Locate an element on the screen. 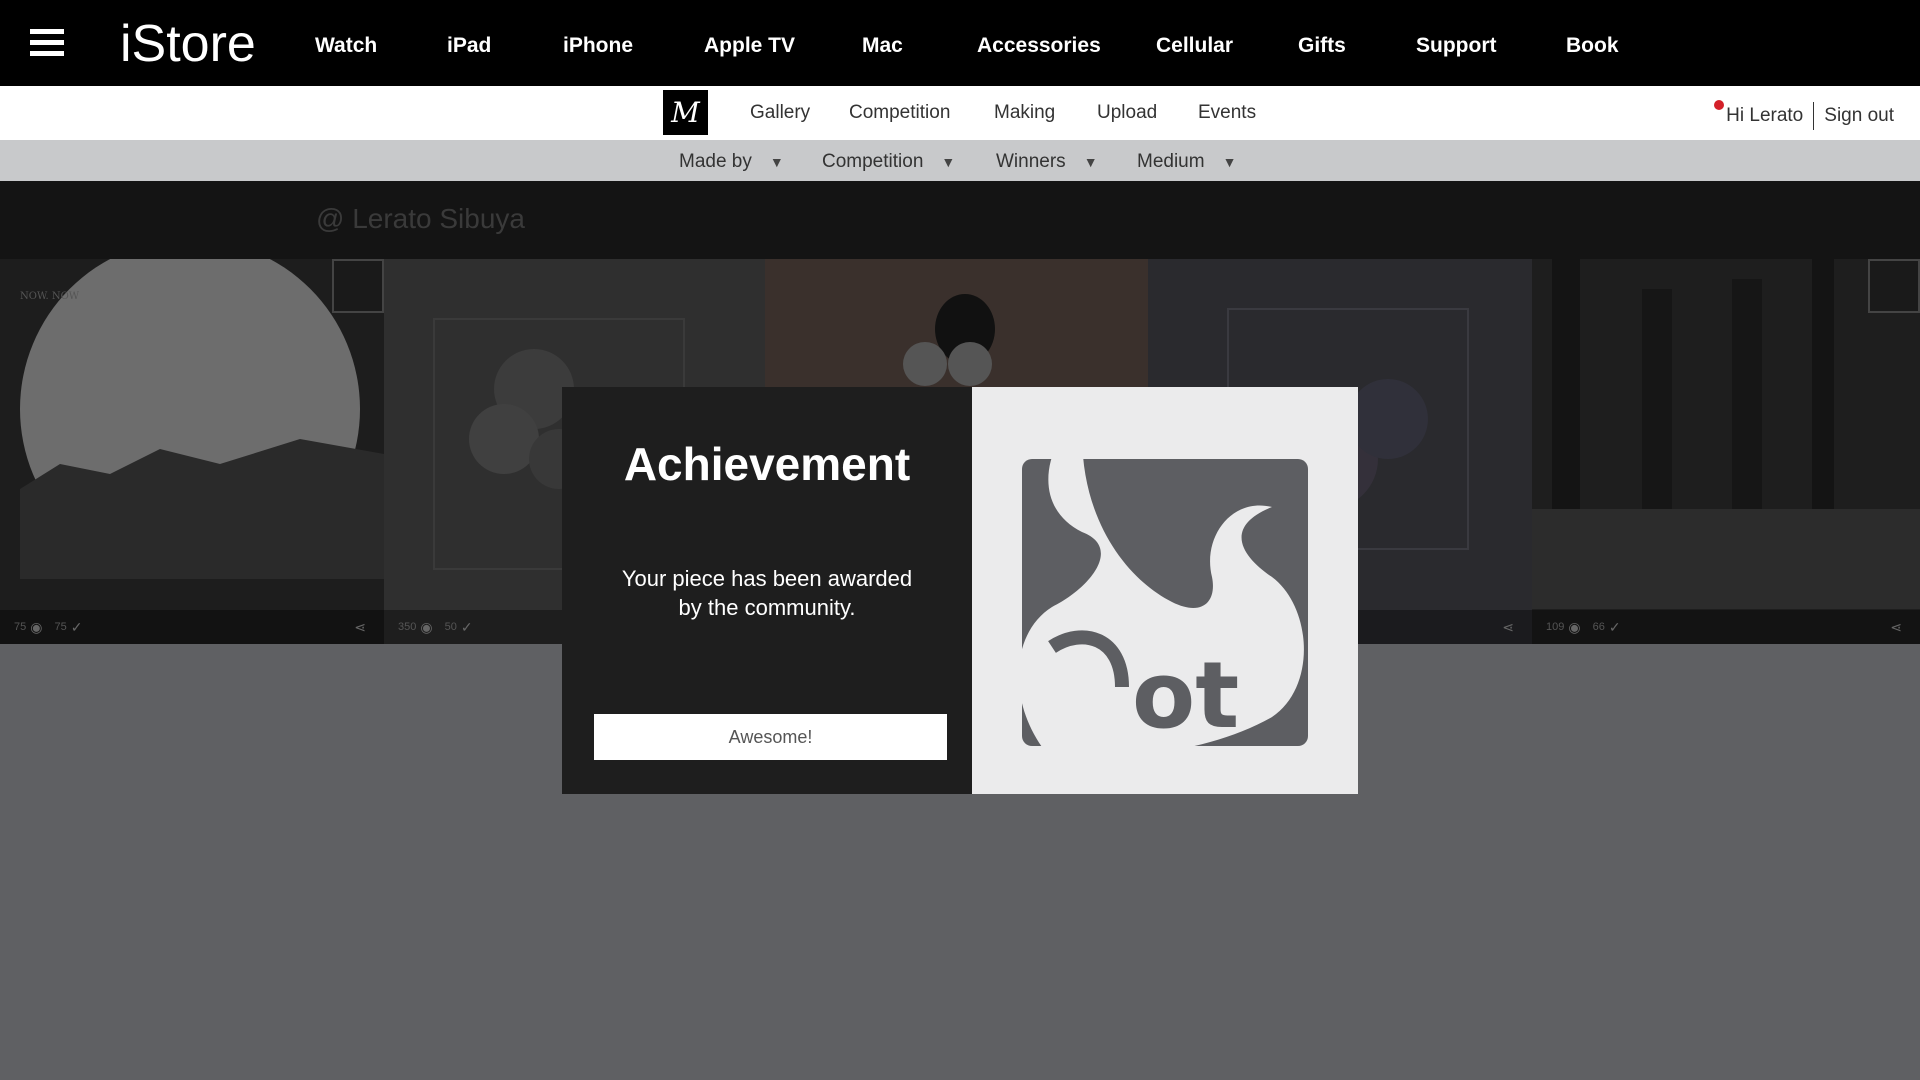 This screenshot has height=1080, width=1920. nav-item-watch: Watch is located at coordinates (346, 46).